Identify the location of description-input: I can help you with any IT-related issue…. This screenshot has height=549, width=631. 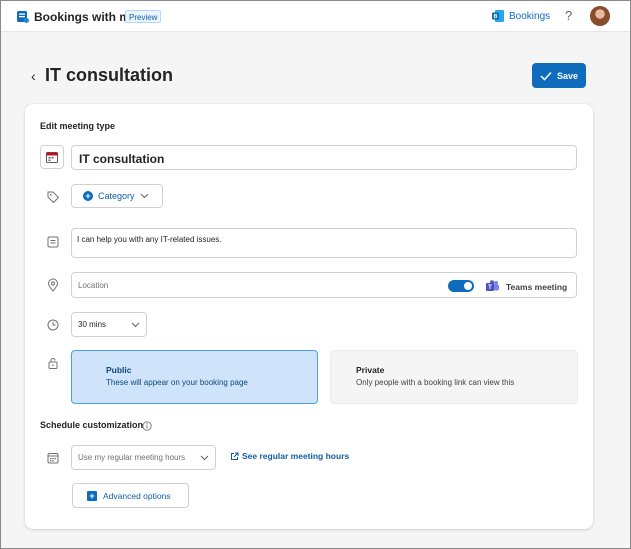
(324, 243).